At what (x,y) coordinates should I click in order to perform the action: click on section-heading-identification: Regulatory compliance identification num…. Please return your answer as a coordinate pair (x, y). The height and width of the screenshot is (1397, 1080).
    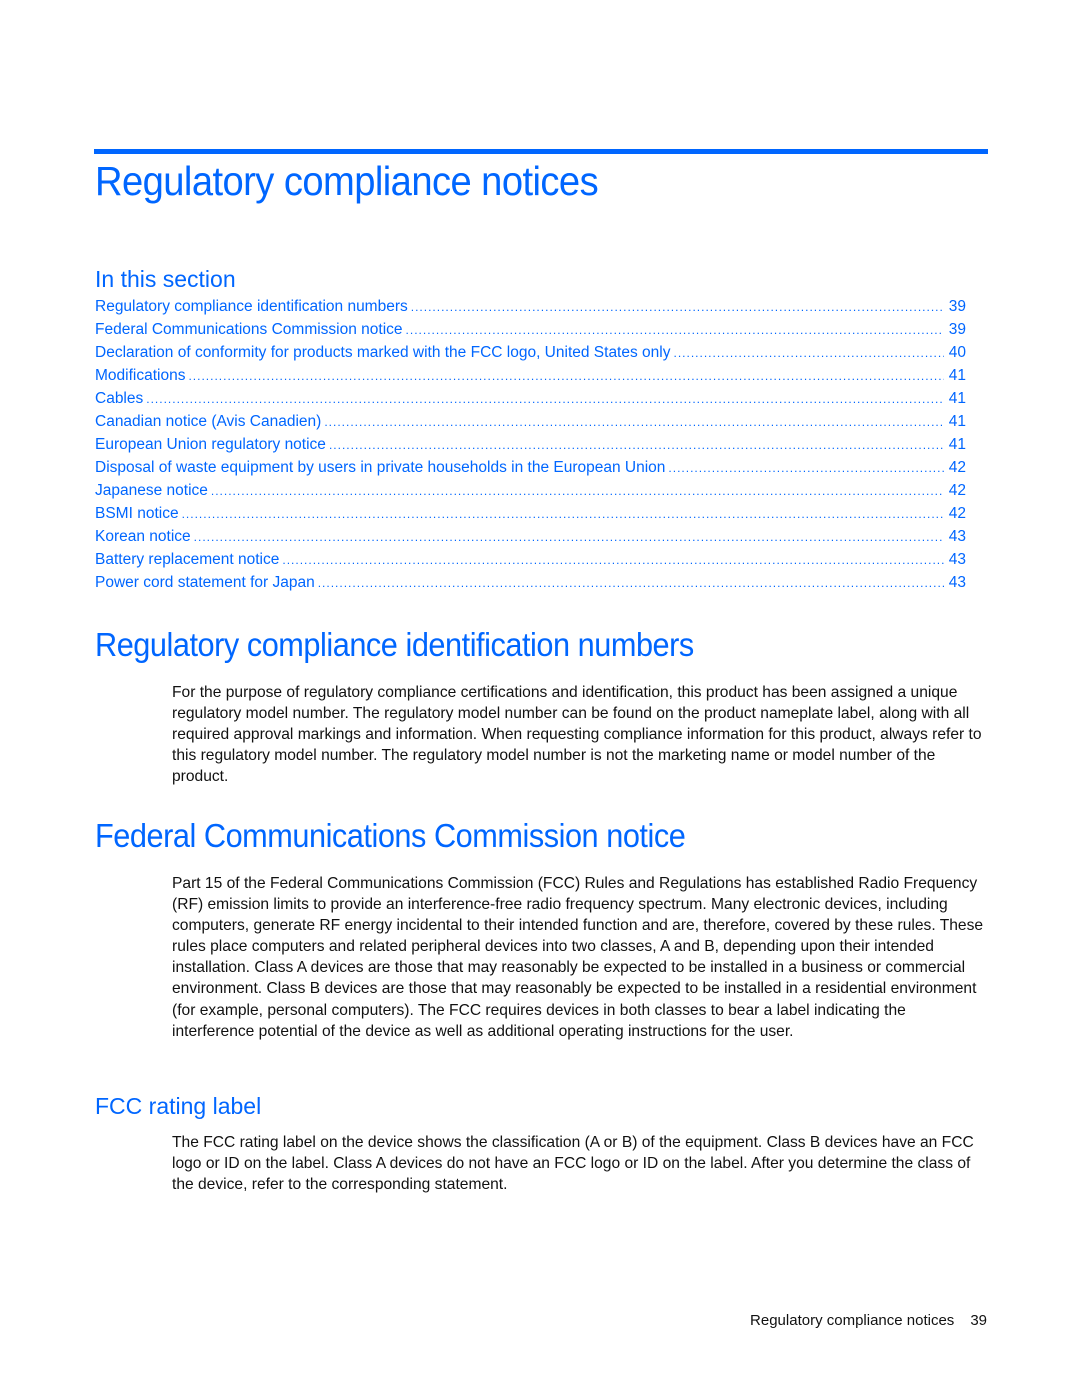
    Looking at the image, I should click on (394, 644).